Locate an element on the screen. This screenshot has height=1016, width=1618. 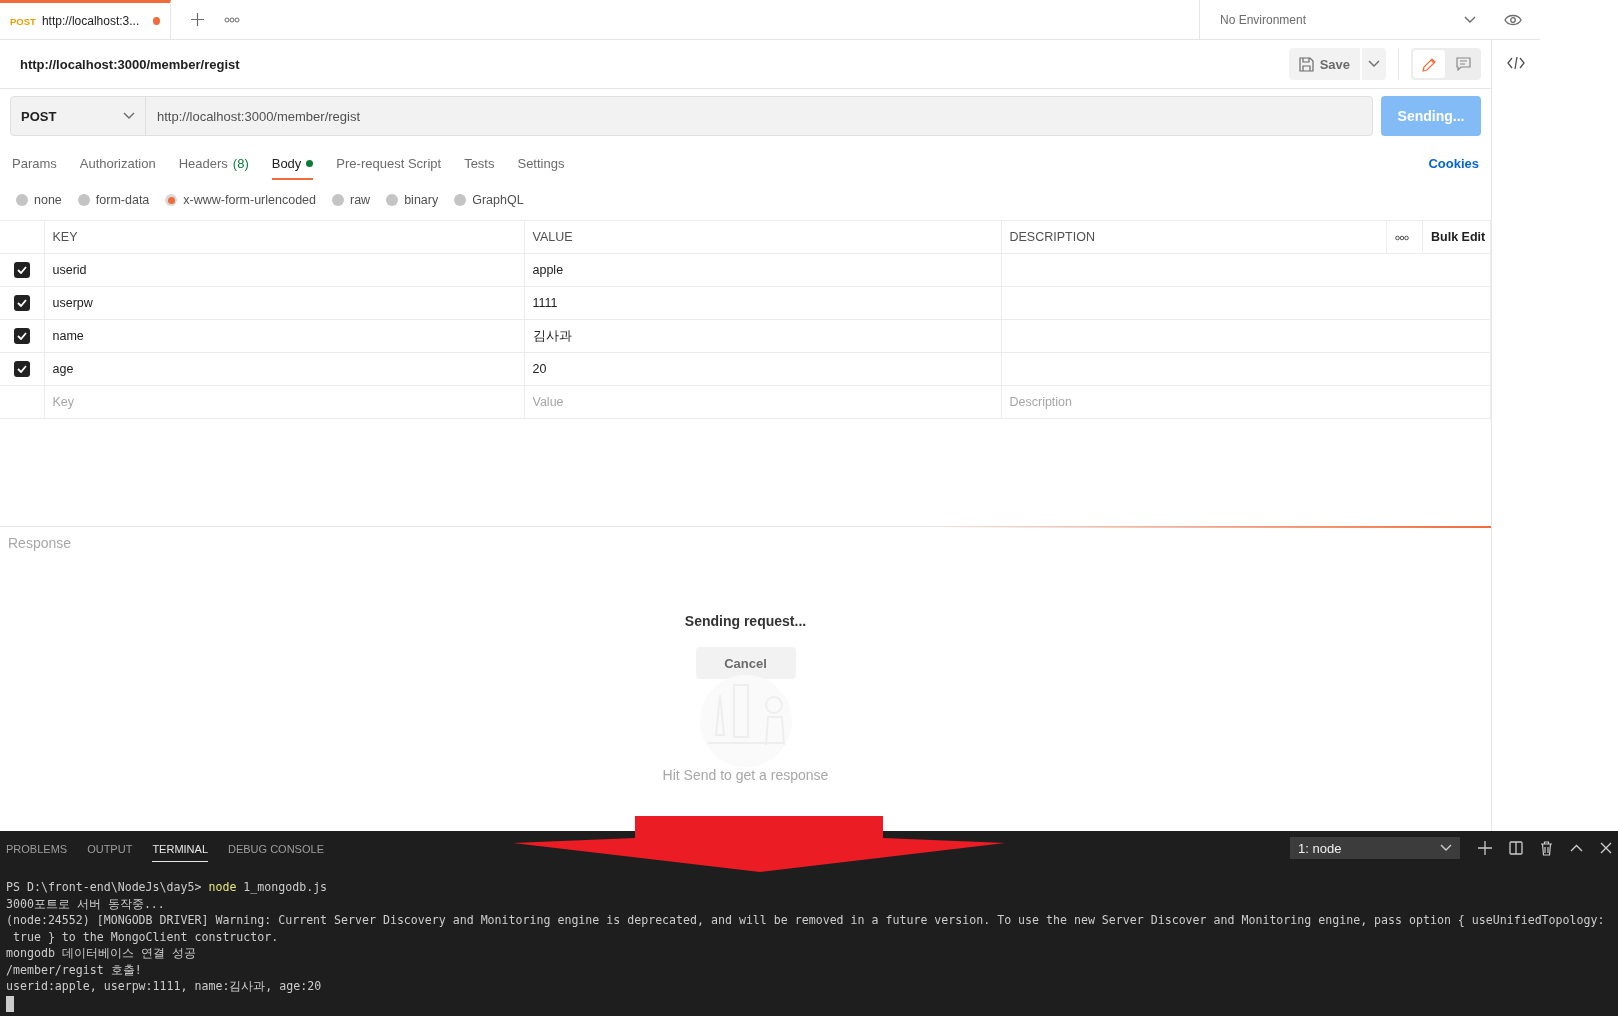
pencil-icon is located at coordinates (1429, 64).